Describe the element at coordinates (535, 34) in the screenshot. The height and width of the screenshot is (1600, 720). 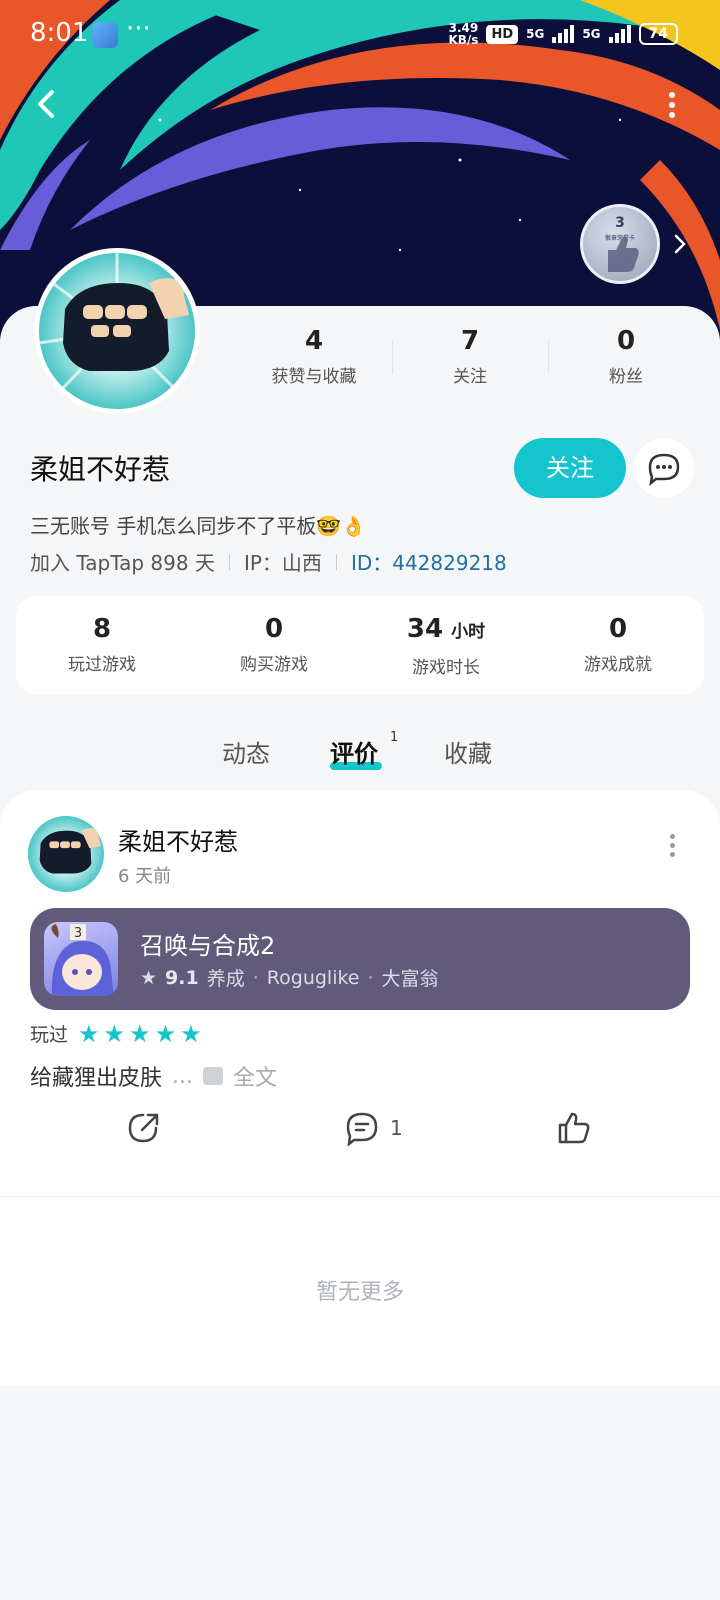
I see `signal-label-1: 5G` at that location.